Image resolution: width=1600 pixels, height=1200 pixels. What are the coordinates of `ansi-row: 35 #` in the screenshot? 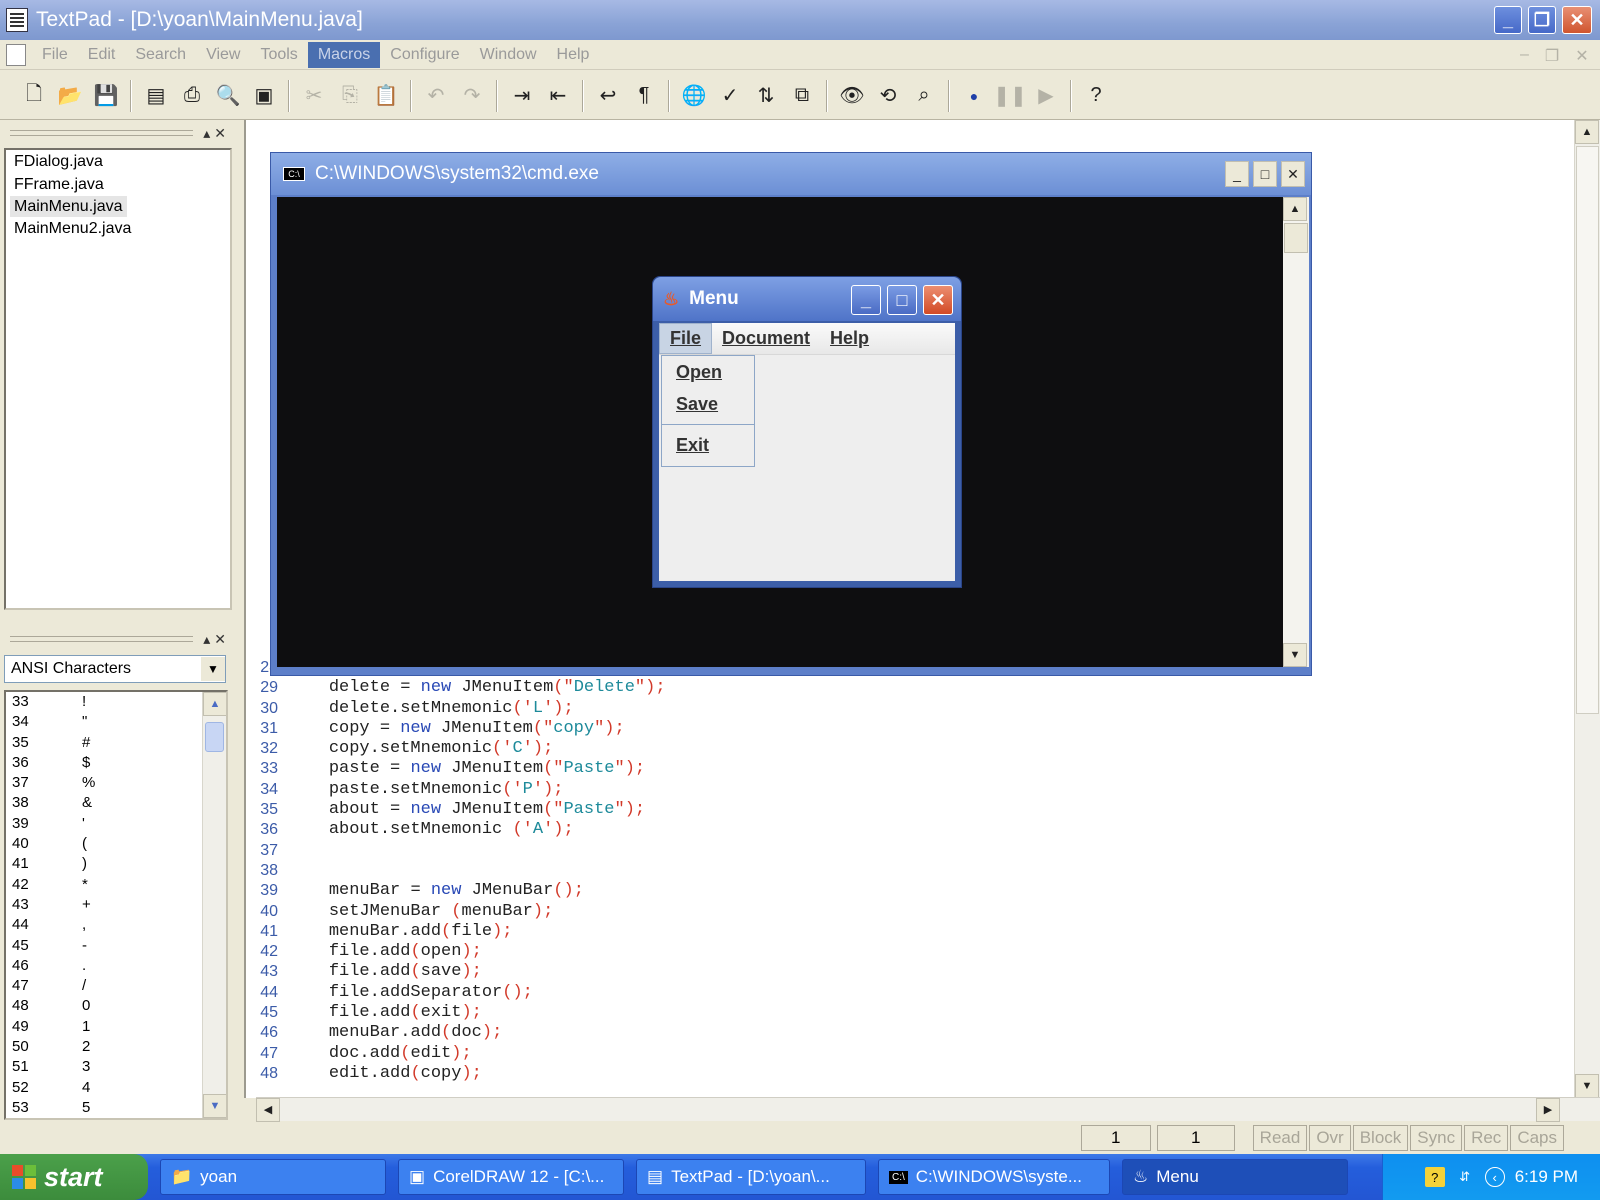 It's located at (104, 743).